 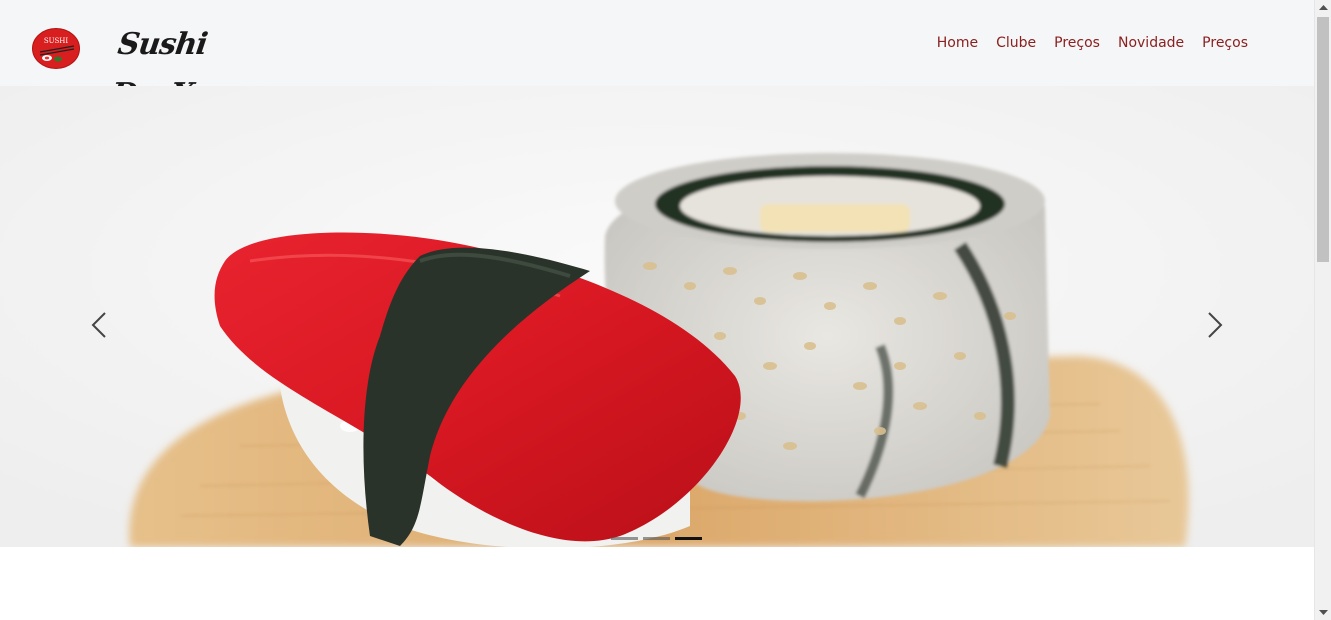 What do you see at coordinates (1323, 139) in the screenshot?
I see `scrollbar-thumb` at bounding box center [1323, 139].